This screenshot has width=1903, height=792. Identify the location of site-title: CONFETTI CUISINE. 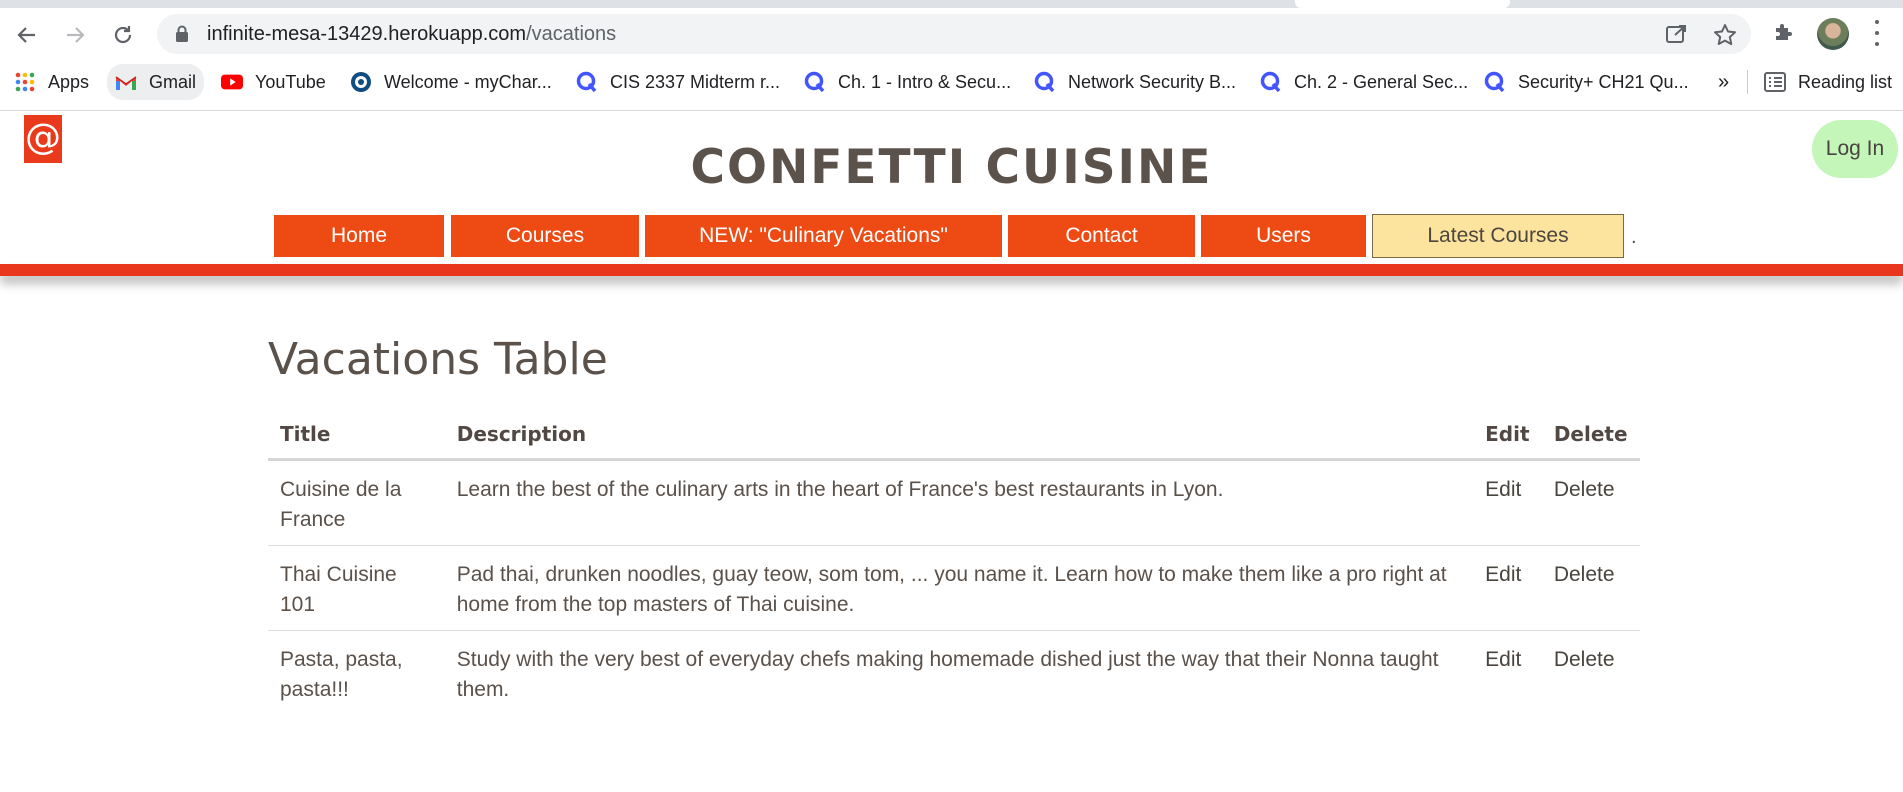
(951, 167).